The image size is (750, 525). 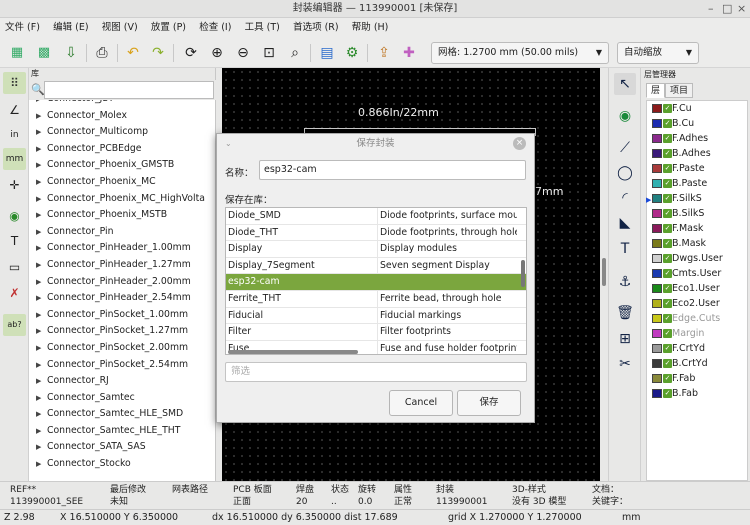 I want to click on table-row: Diode_THT Diode footprints, through hole, so click(x=376, y=233).